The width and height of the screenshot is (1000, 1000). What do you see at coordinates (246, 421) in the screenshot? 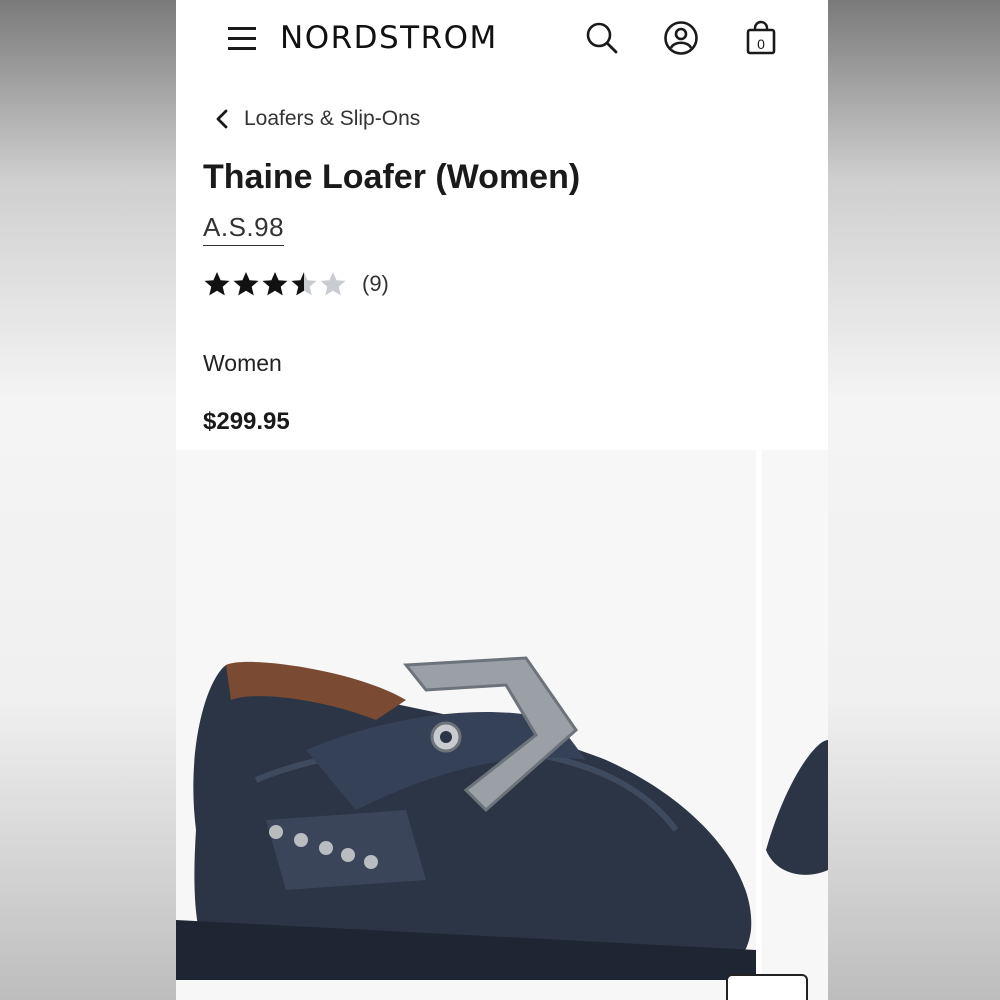
I see `price: $299.95` at bounding box center [246, 421].